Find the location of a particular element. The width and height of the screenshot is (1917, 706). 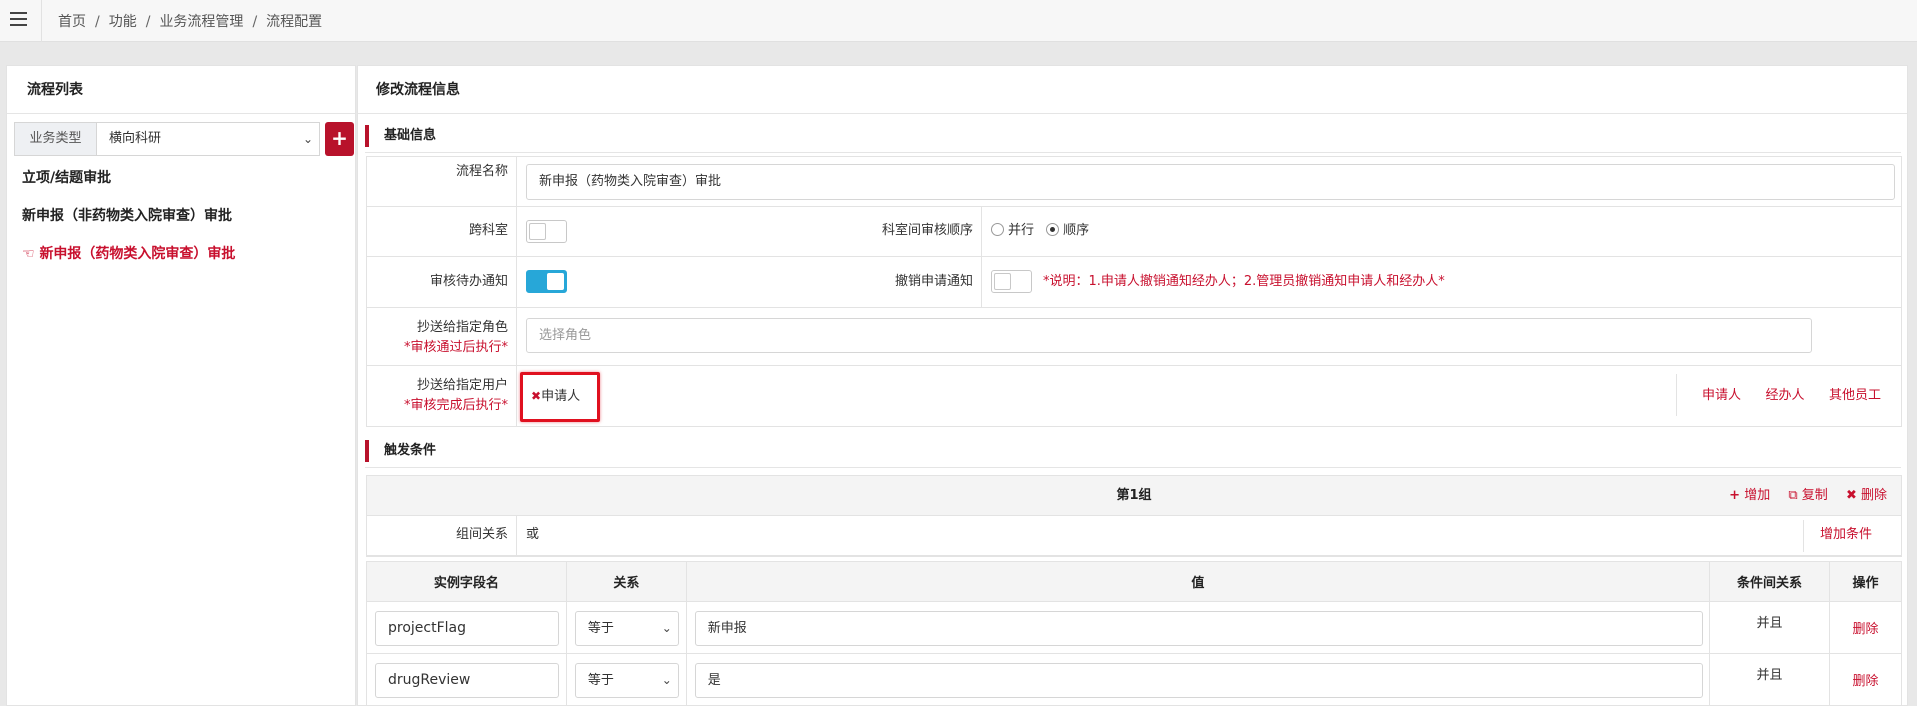

radio-parallel: 并行 is located at coordinates (1012, 230).